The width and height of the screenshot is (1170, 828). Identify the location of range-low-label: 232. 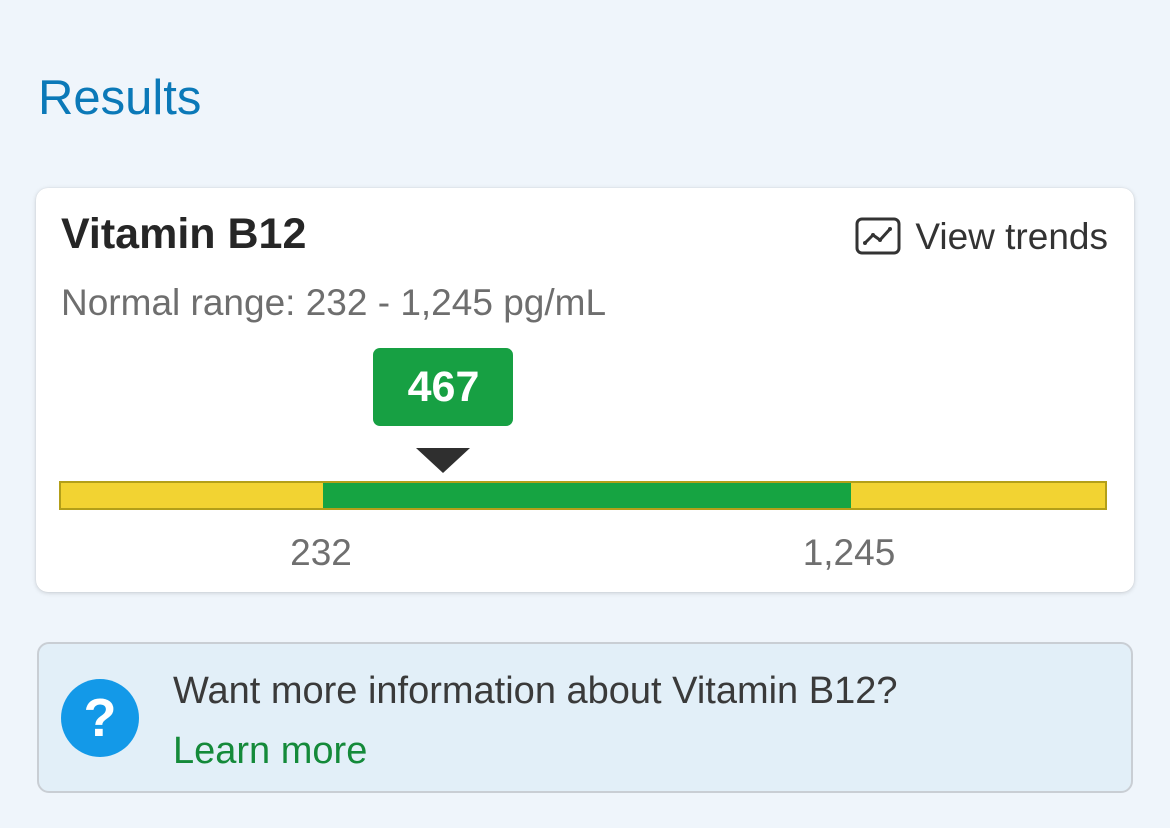
(321, 552).